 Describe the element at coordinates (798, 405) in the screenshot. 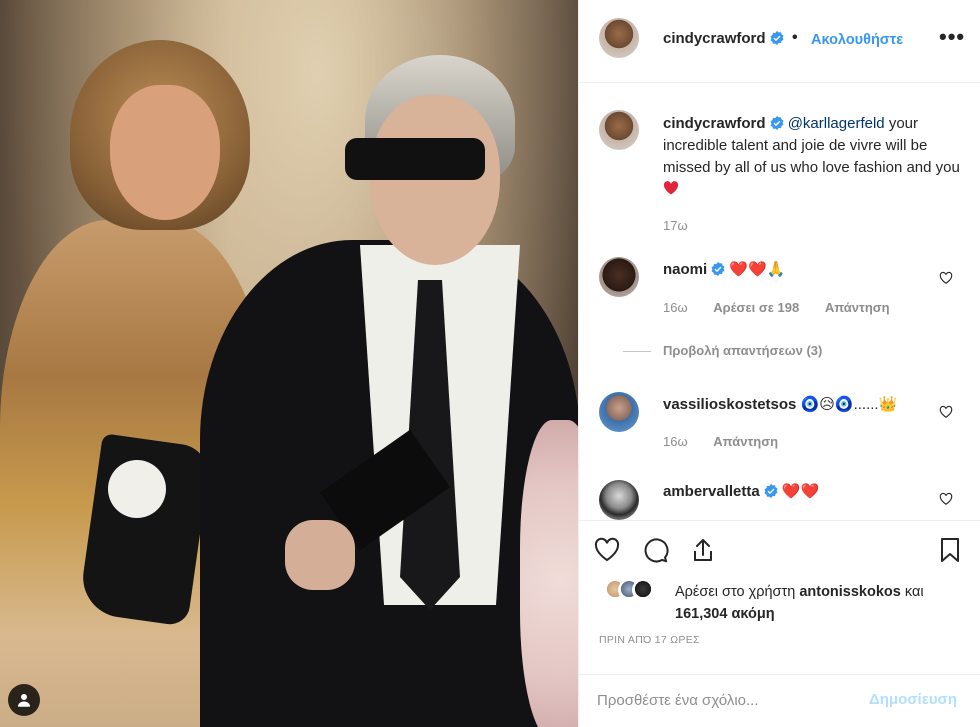

I see `comment-text: vassilioskostetsos 🧿😥🧿......👑` at that location.